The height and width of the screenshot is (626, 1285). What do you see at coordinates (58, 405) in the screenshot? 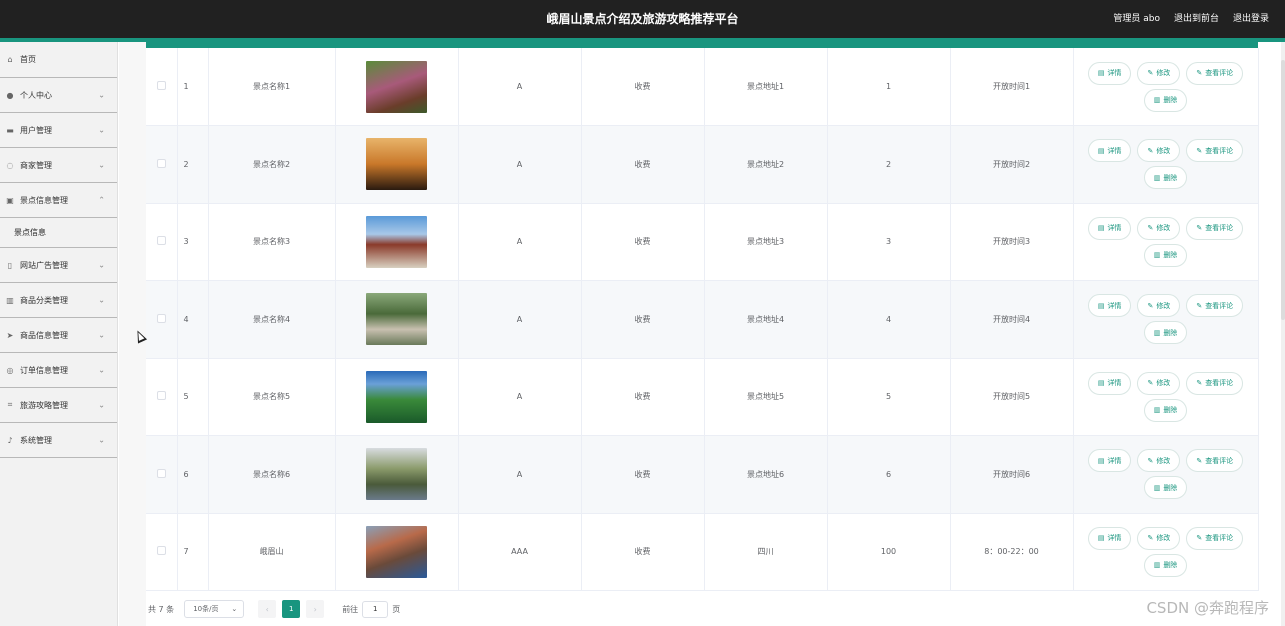
I see `sidebar-item-guides: ⌗ 旅游攻略管理 ⌄` at bounding box center [58, 405].